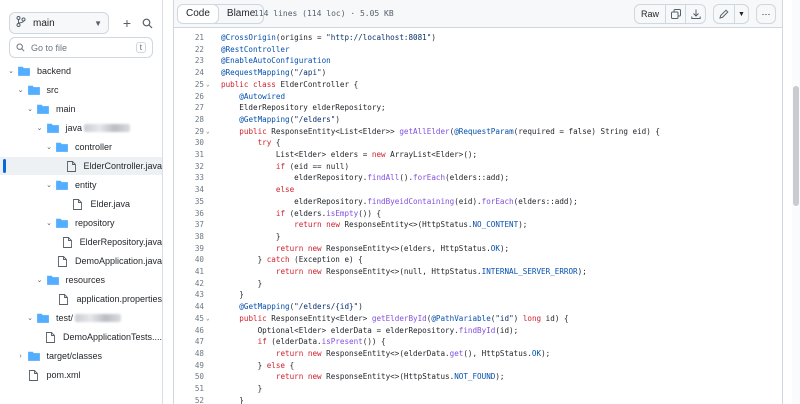 This screenshot has width=800, height=404. I want to click on shortcut-hint: t, so click(140, 47).